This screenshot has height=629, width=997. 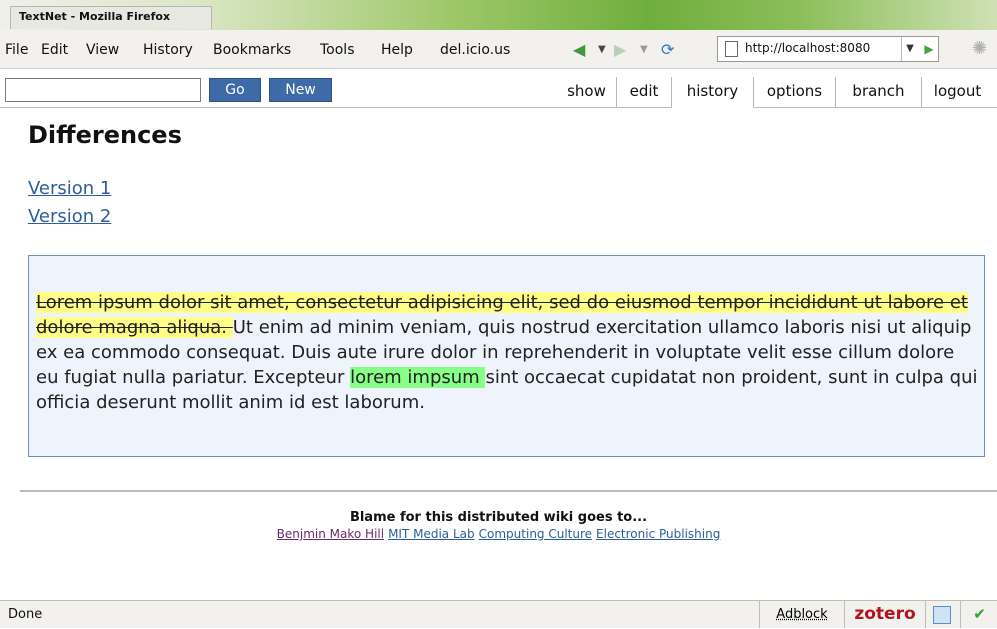 I want to click on address-url: http://localhost:8080, so click(x=820, y=48).